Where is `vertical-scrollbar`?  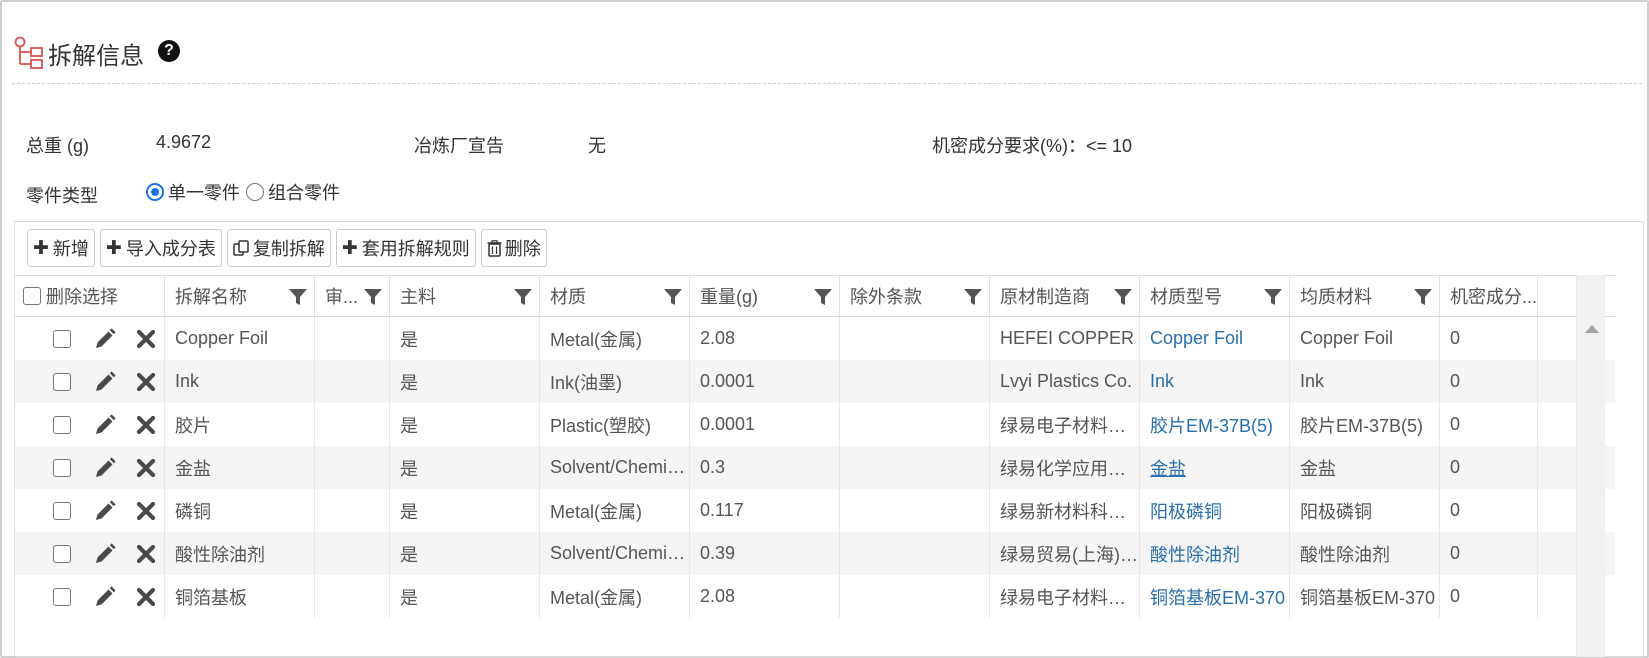
vertical-scrollbar is located at coordinates (1590, 466).